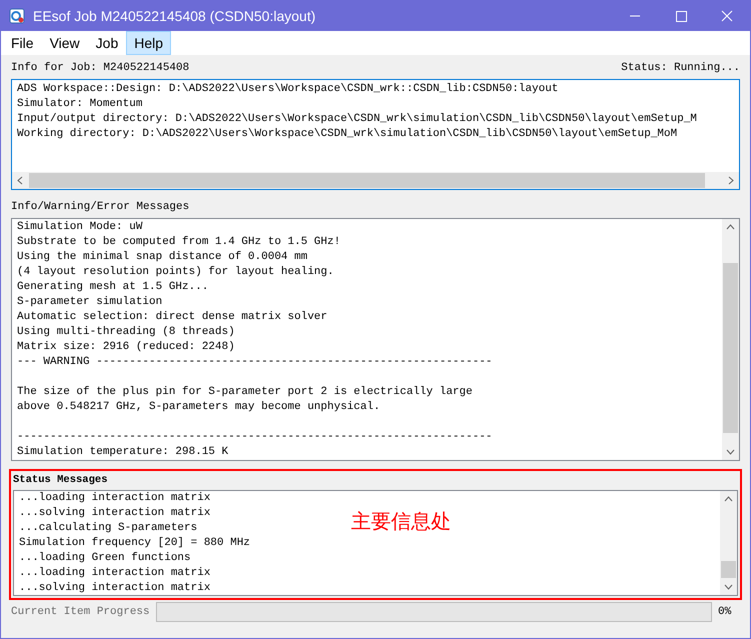 The width and height of the screenshot is (751, 639). I want to click on job-info-label: Info for Job: M240522145408, so click(100, 68).